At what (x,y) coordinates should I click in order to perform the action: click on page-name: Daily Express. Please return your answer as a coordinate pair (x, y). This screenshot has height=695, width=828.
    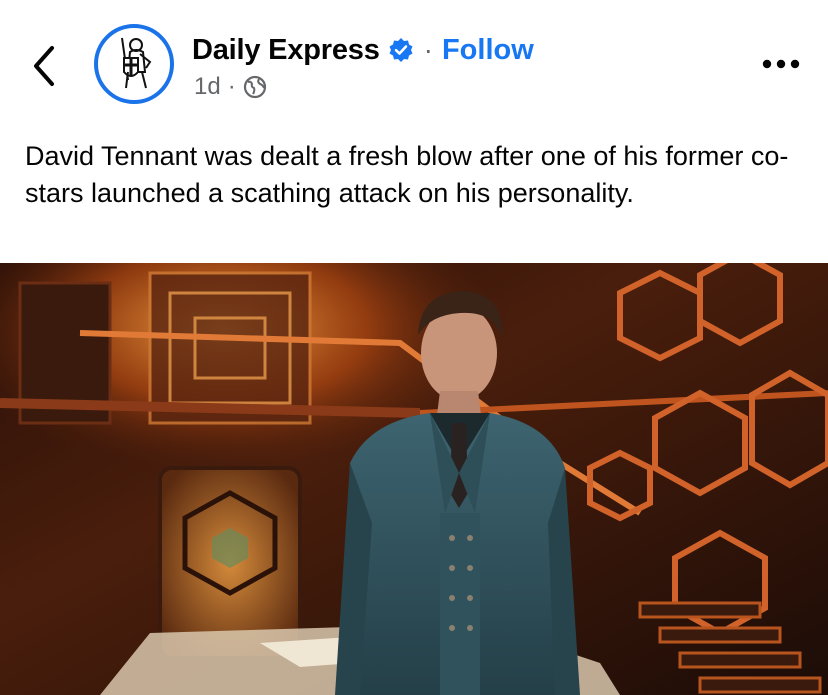
    Looking at the image, I should click on (286, 50).